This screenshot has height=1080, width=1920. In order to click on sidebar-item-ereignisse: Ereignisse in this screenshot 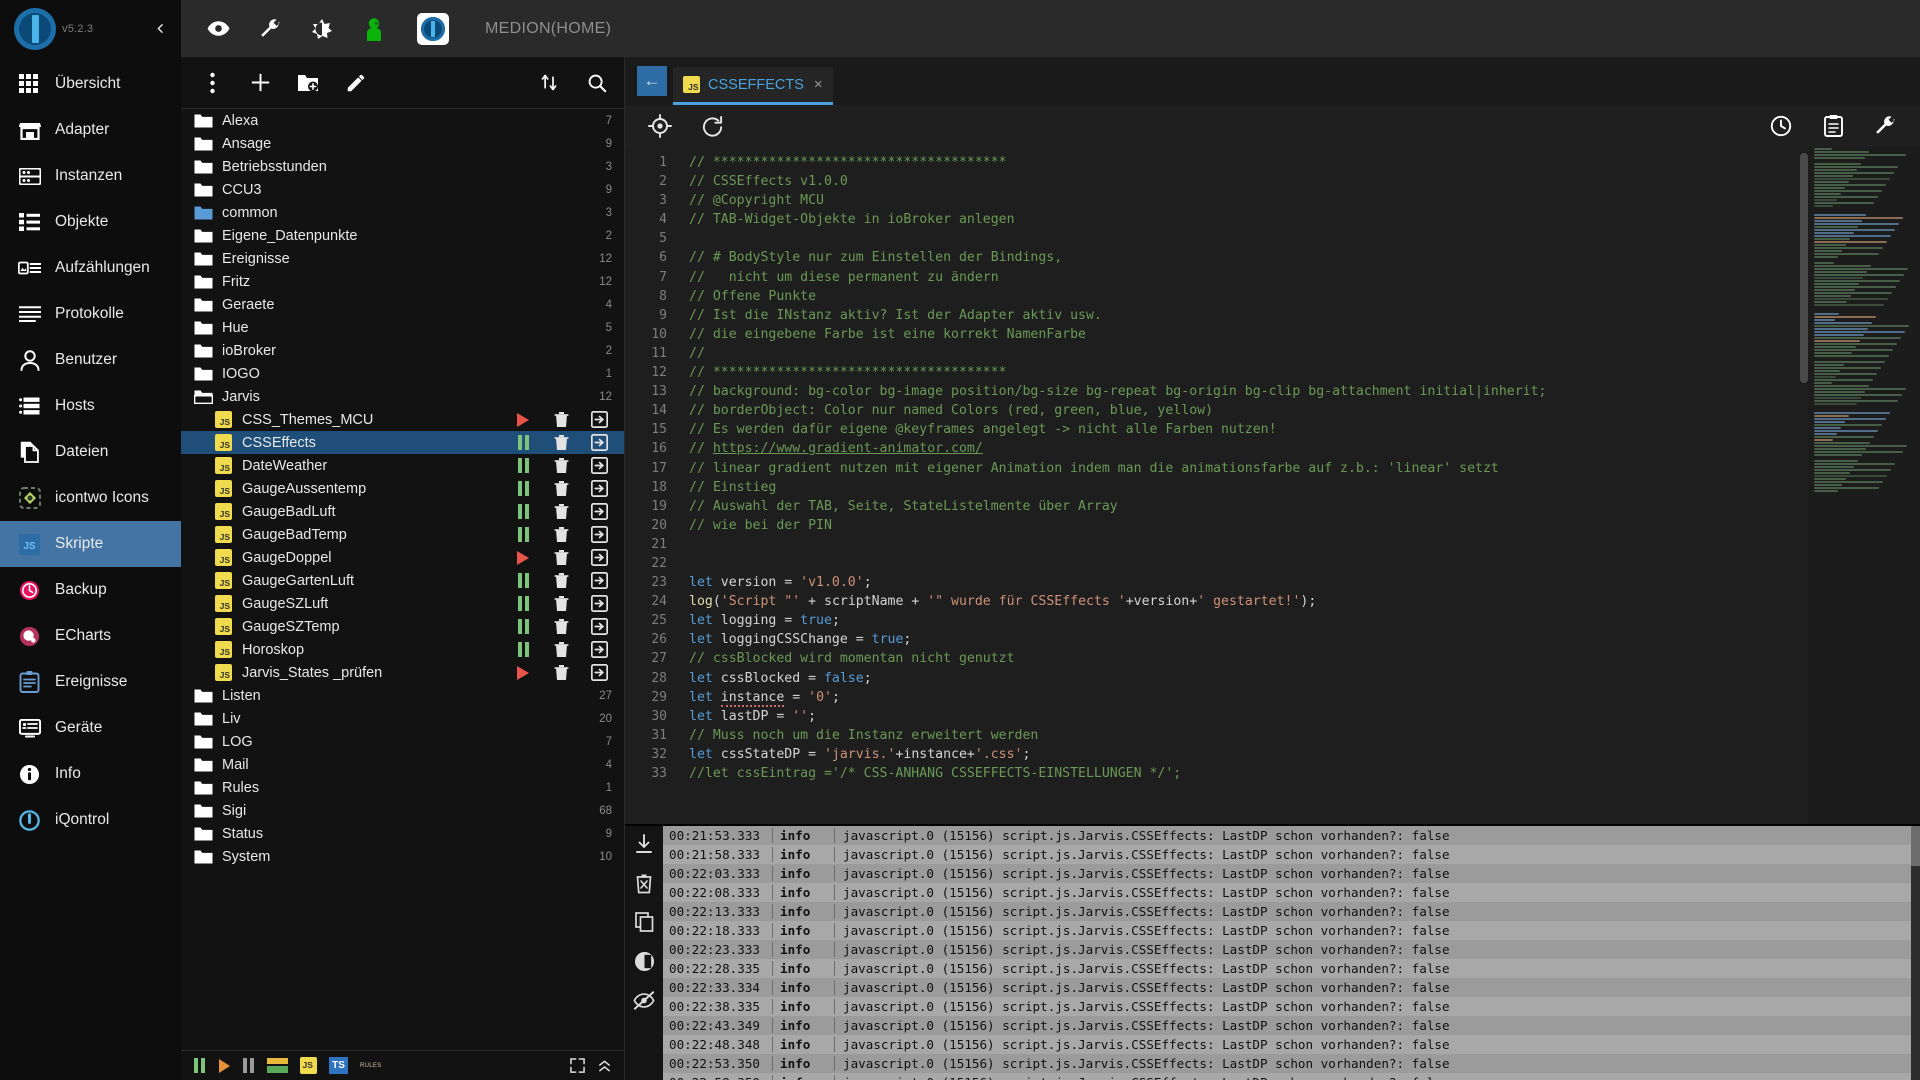, I will do `click(90, 682)`.